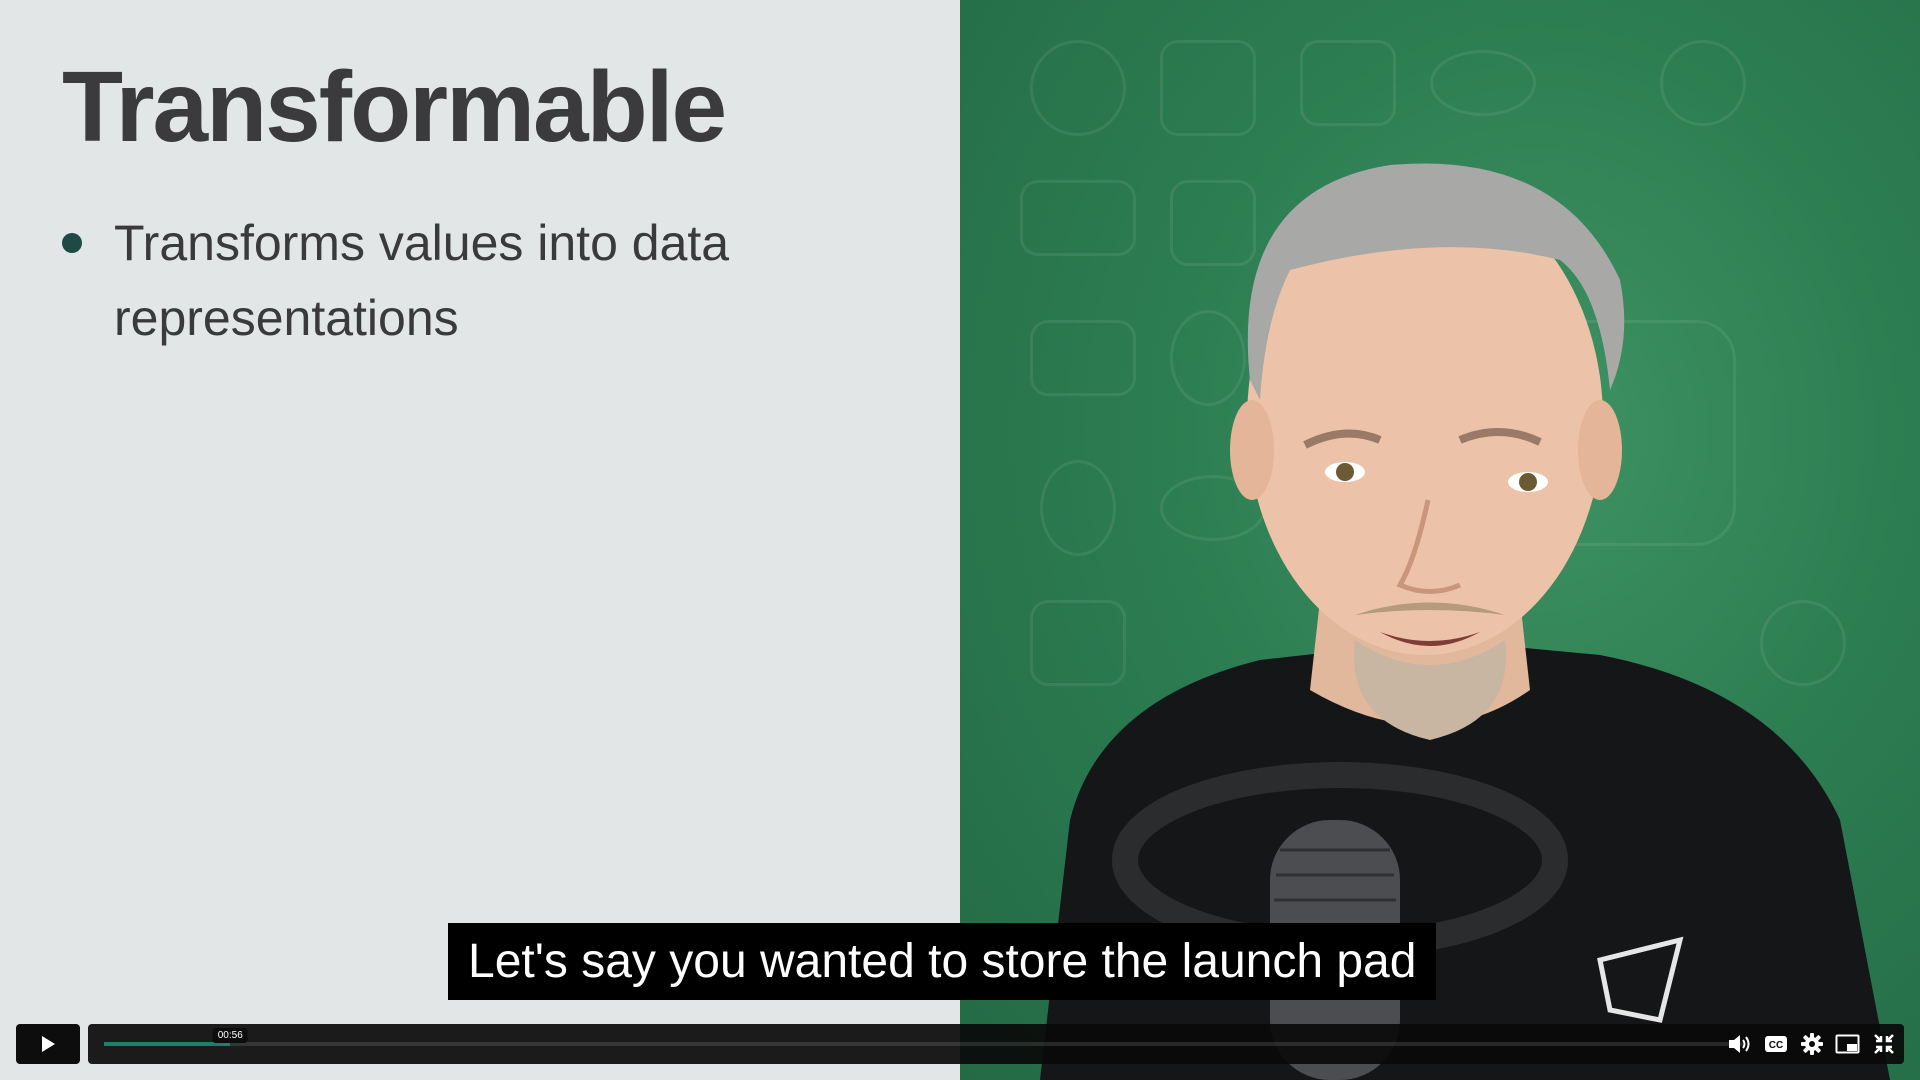  I want to click on picture-in-picture-button, so click(1847, 1044).